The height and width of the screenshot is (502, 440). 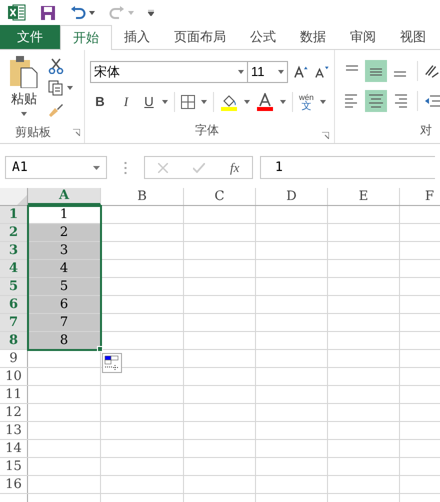 I want to click on fill-handle, so click(x=100, y=349).